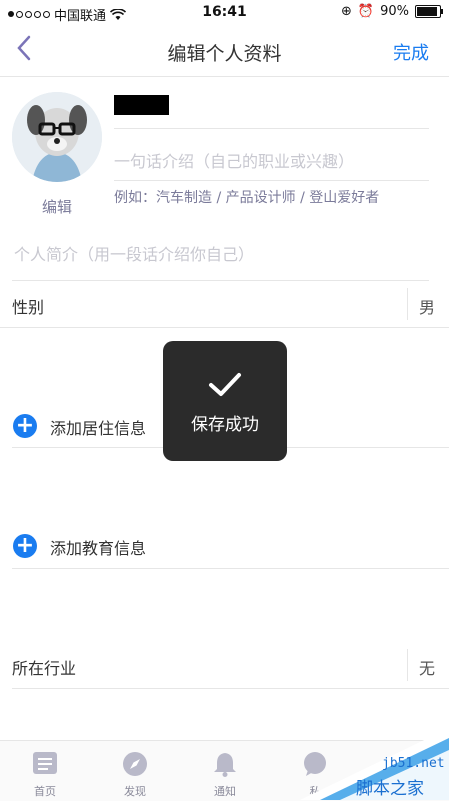 The height and width of the screenshot is (801, 449). I want to click on tab-home: 首页, so click(45, 771).